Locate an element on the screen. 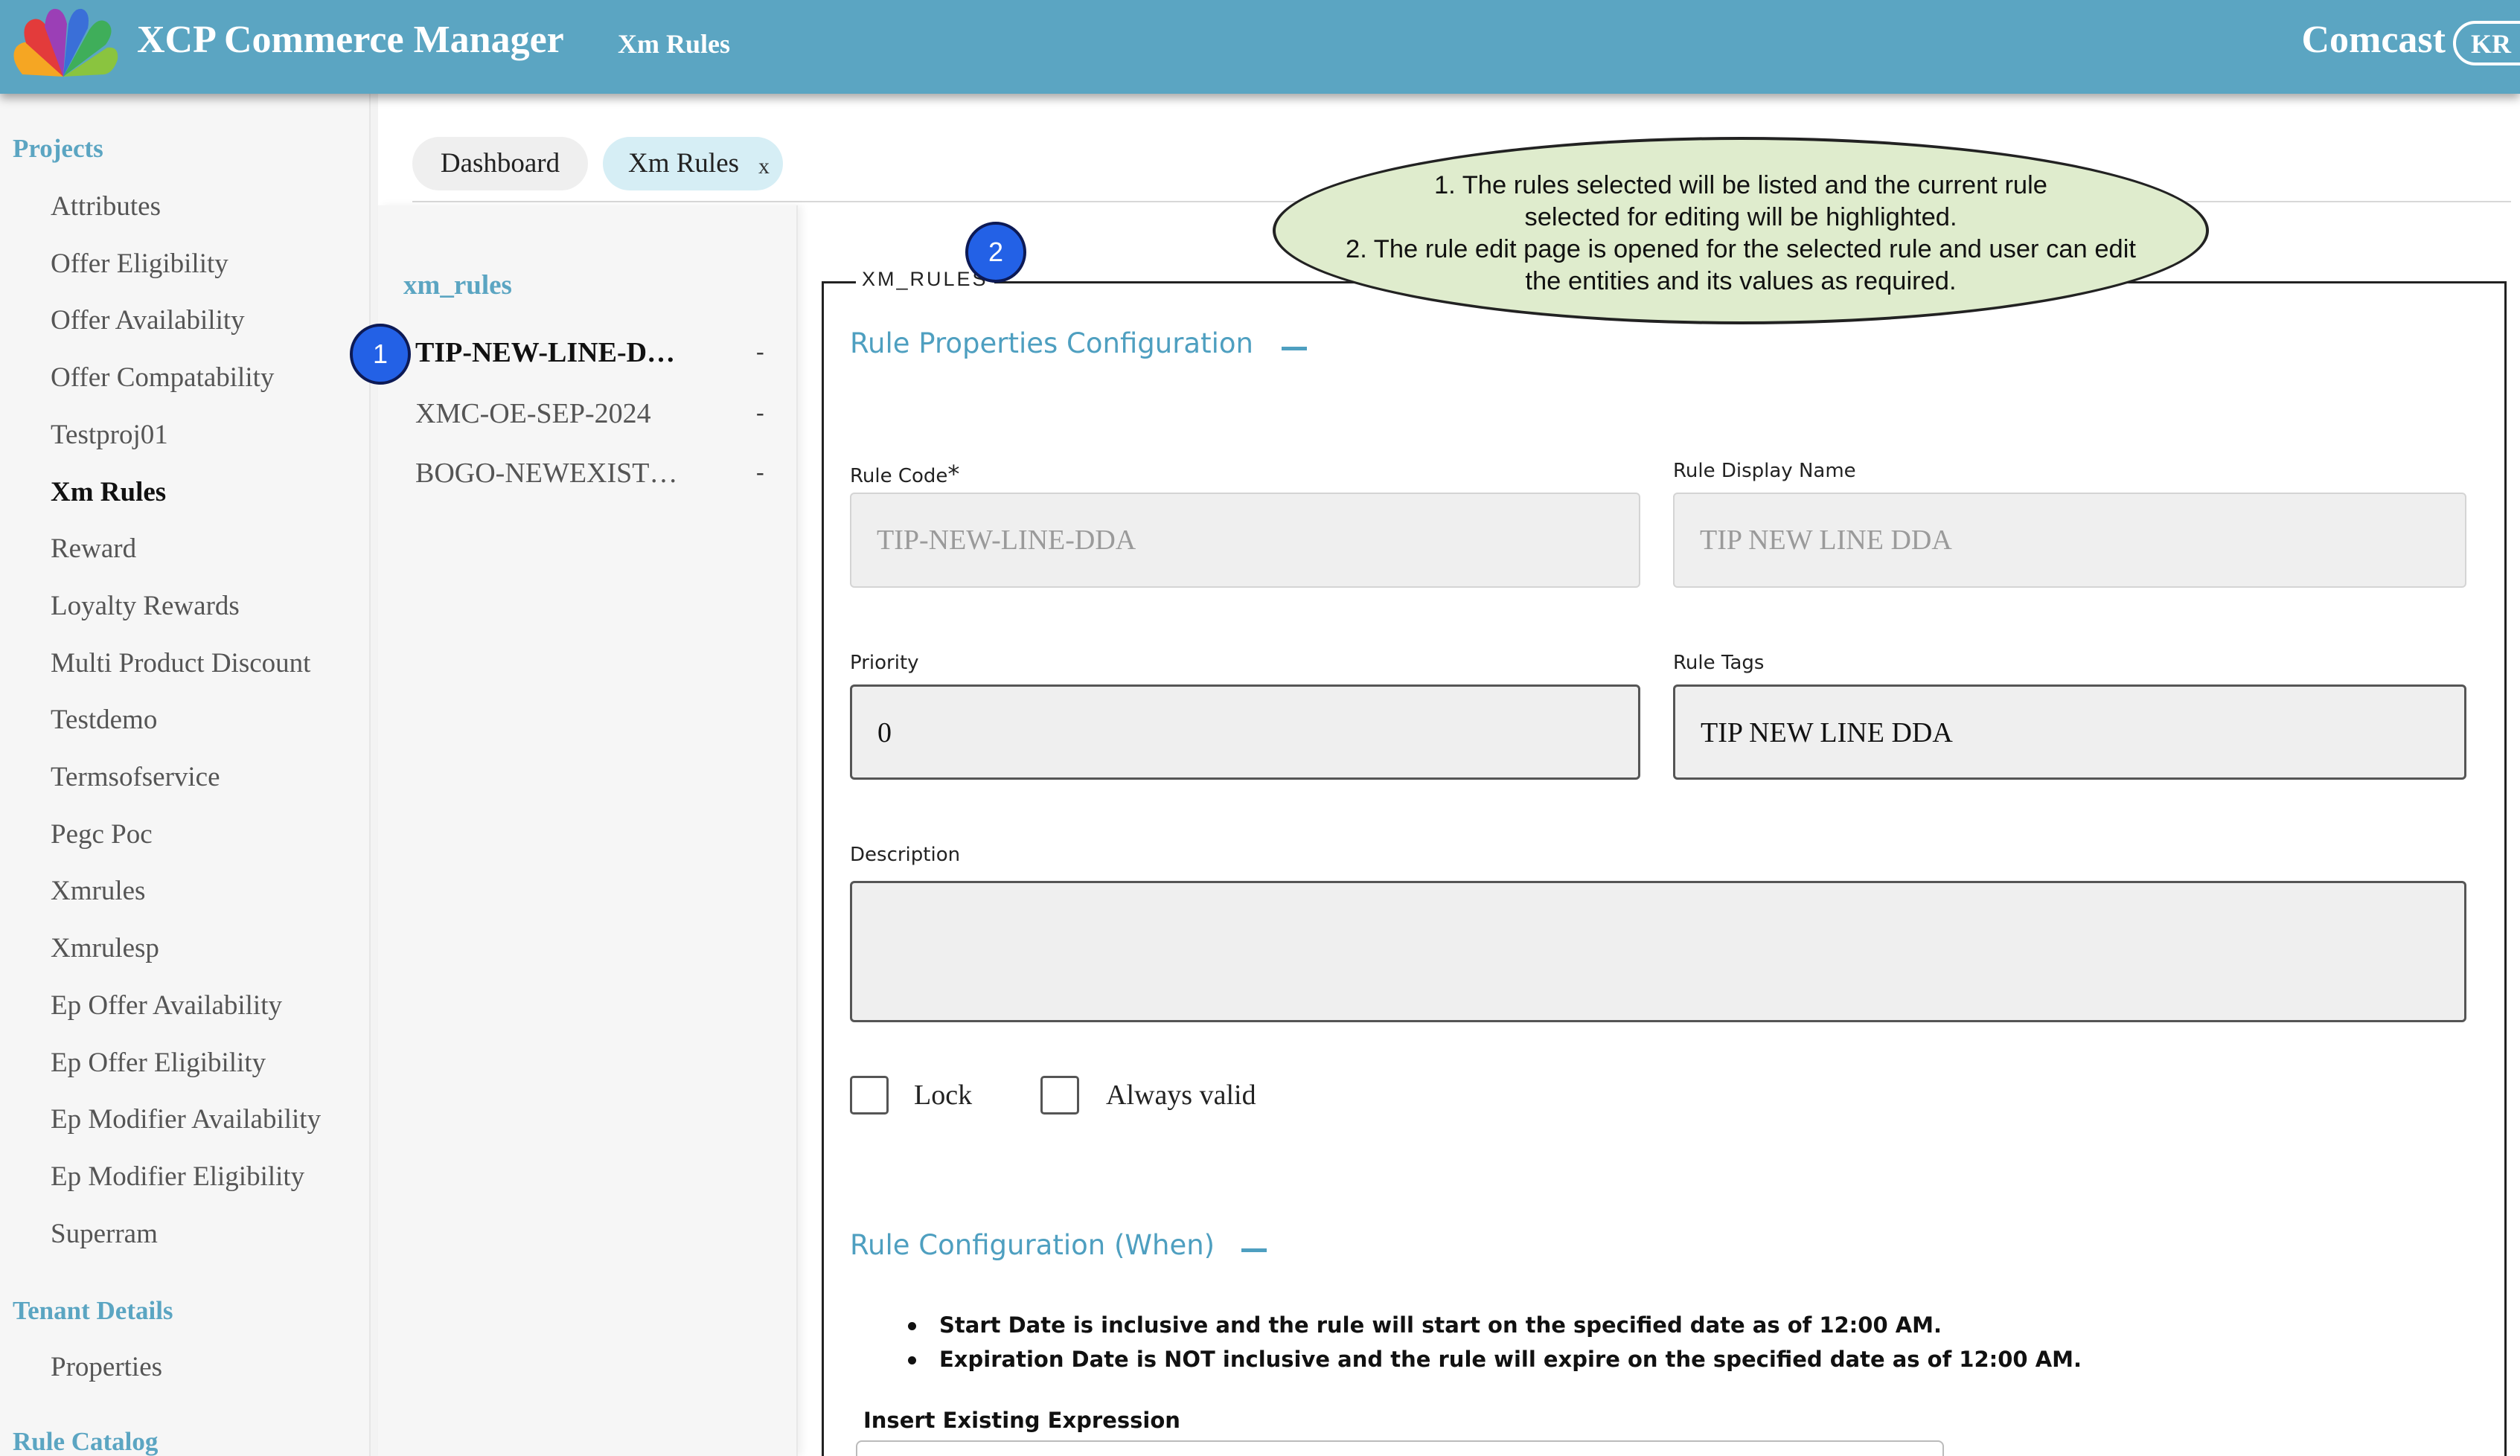 This screenshot has height=1456, width=2520. tab-close-icon: x is located at coordinates (764, 166).